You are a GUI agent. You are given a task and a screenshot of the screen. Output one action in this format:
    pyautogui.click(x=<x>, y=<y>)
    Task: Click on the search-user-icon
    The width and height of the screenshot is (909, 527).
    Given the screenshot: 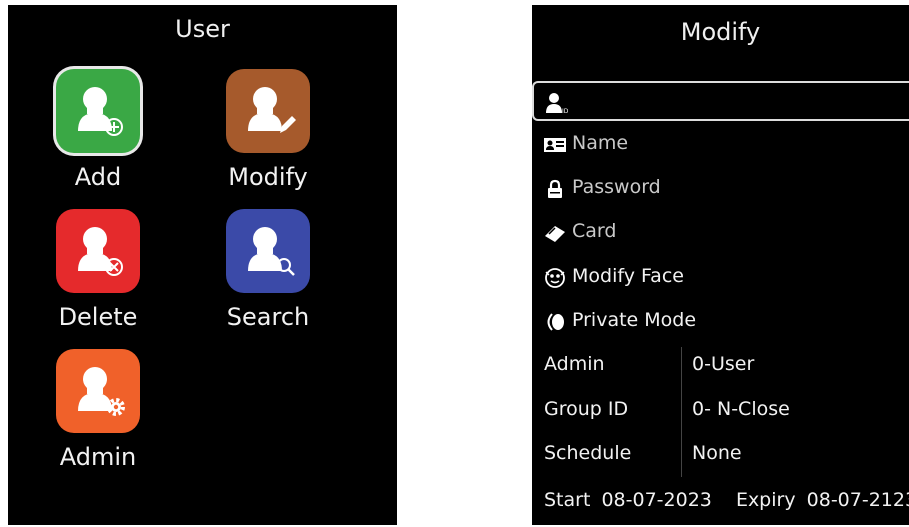 What is the action you would take?
    pyautogui.click(x=268, y=251)
    